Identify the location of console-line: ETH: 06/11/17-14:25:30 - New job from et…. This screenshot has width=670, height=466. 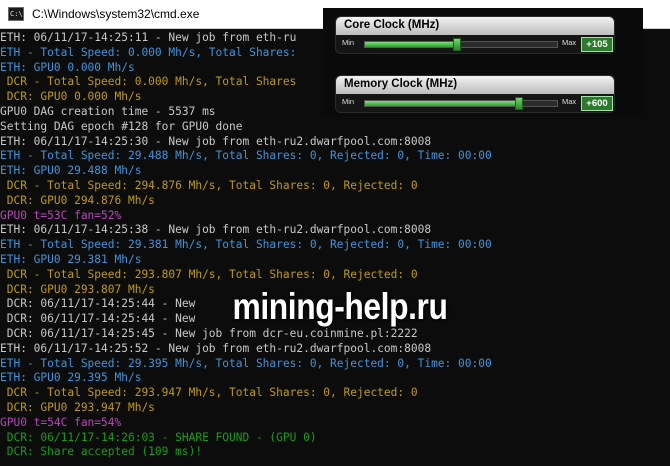
(216, 141).